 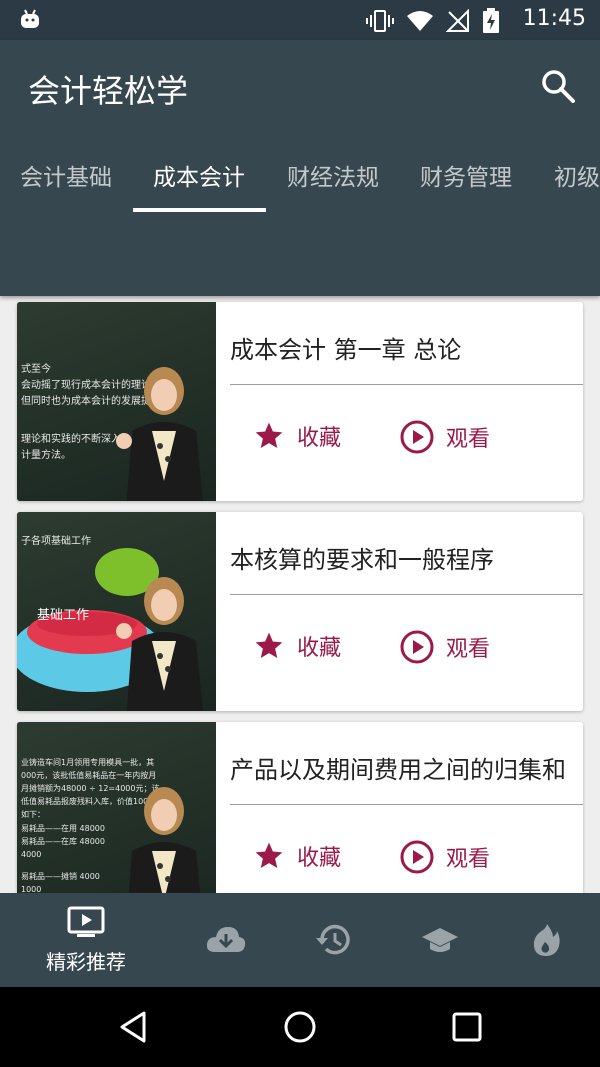 What do you see at coordinates (457, 20) in the screenshot?
I see `no-signal-icon` at bounding box center [457, 20].